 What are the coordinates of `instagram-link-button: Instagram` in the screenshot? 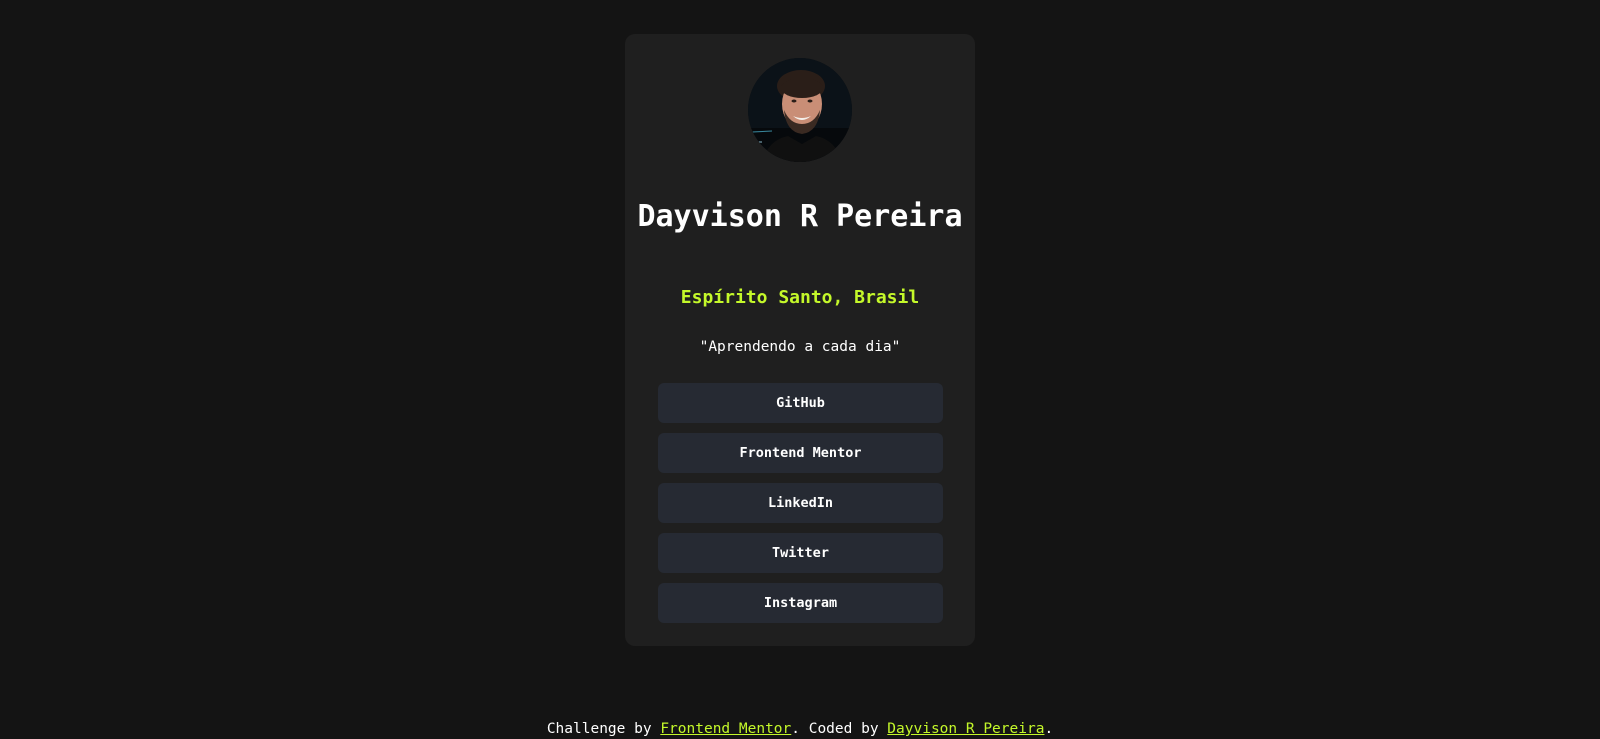 It's located at (800, 603).